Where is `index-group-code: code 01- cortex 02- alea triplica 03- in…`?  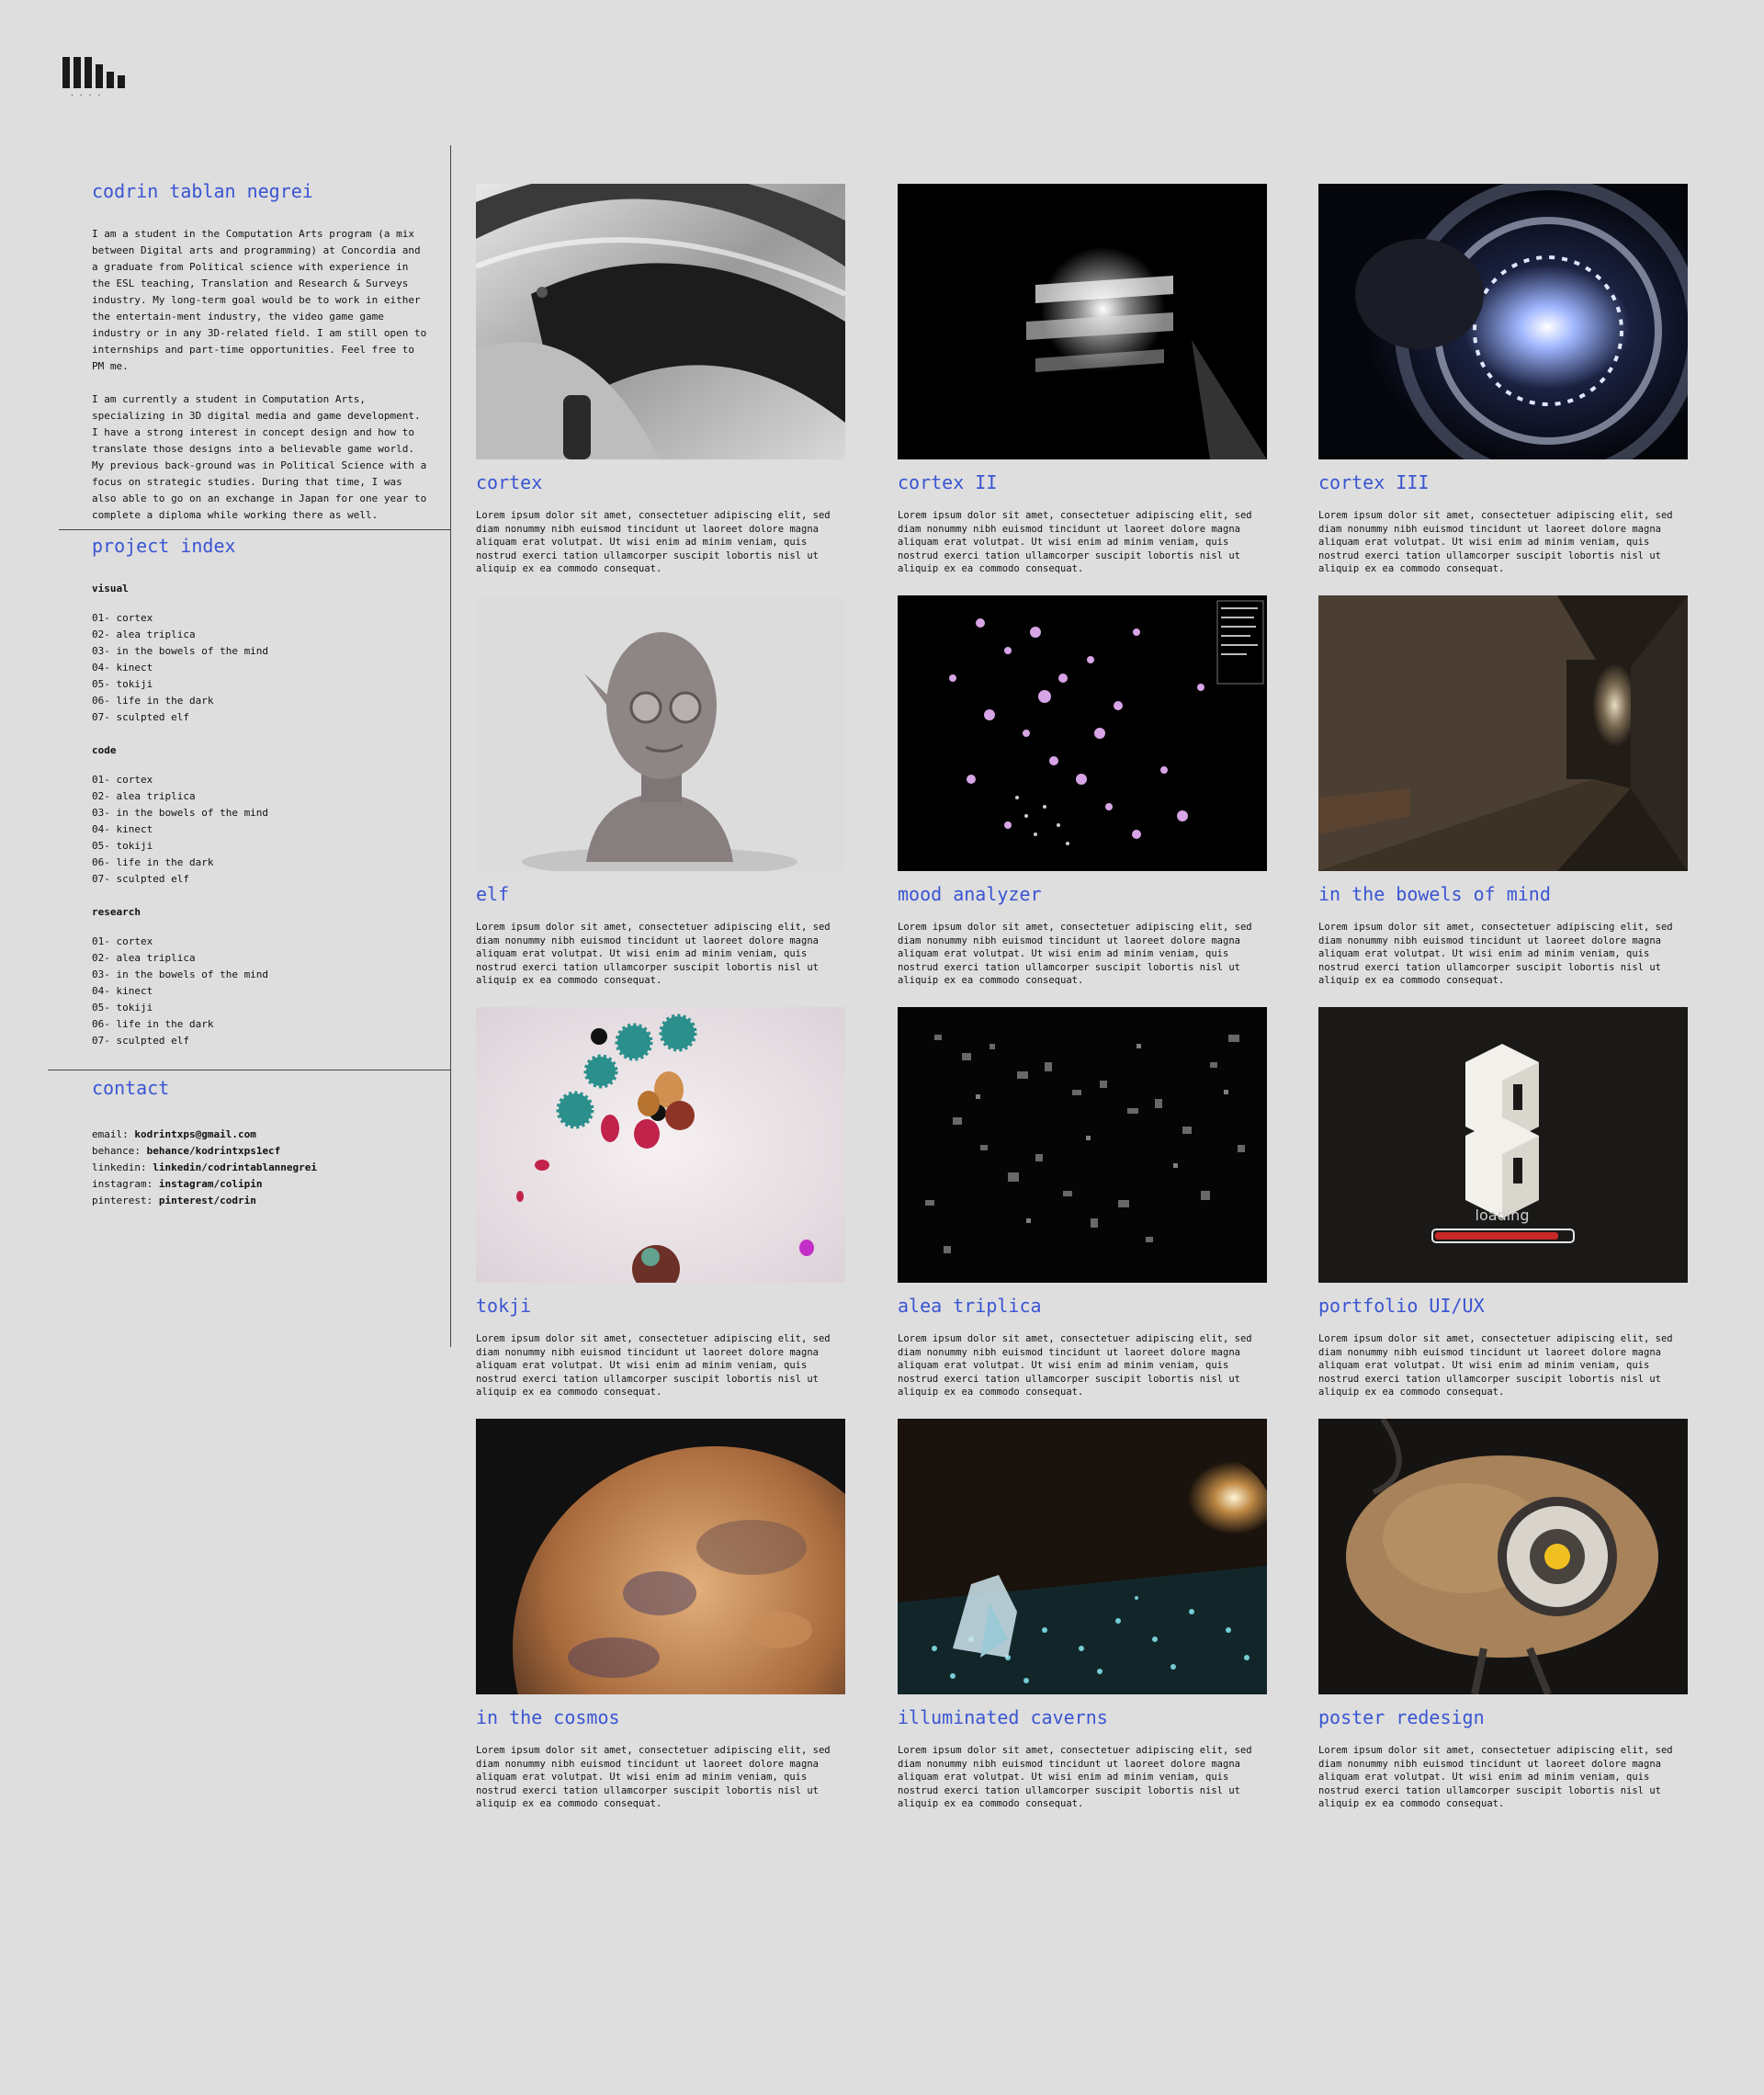 index-group-code: code 01- cortex 02- alea triplica 03- in… is located at coordinates (262, 816).